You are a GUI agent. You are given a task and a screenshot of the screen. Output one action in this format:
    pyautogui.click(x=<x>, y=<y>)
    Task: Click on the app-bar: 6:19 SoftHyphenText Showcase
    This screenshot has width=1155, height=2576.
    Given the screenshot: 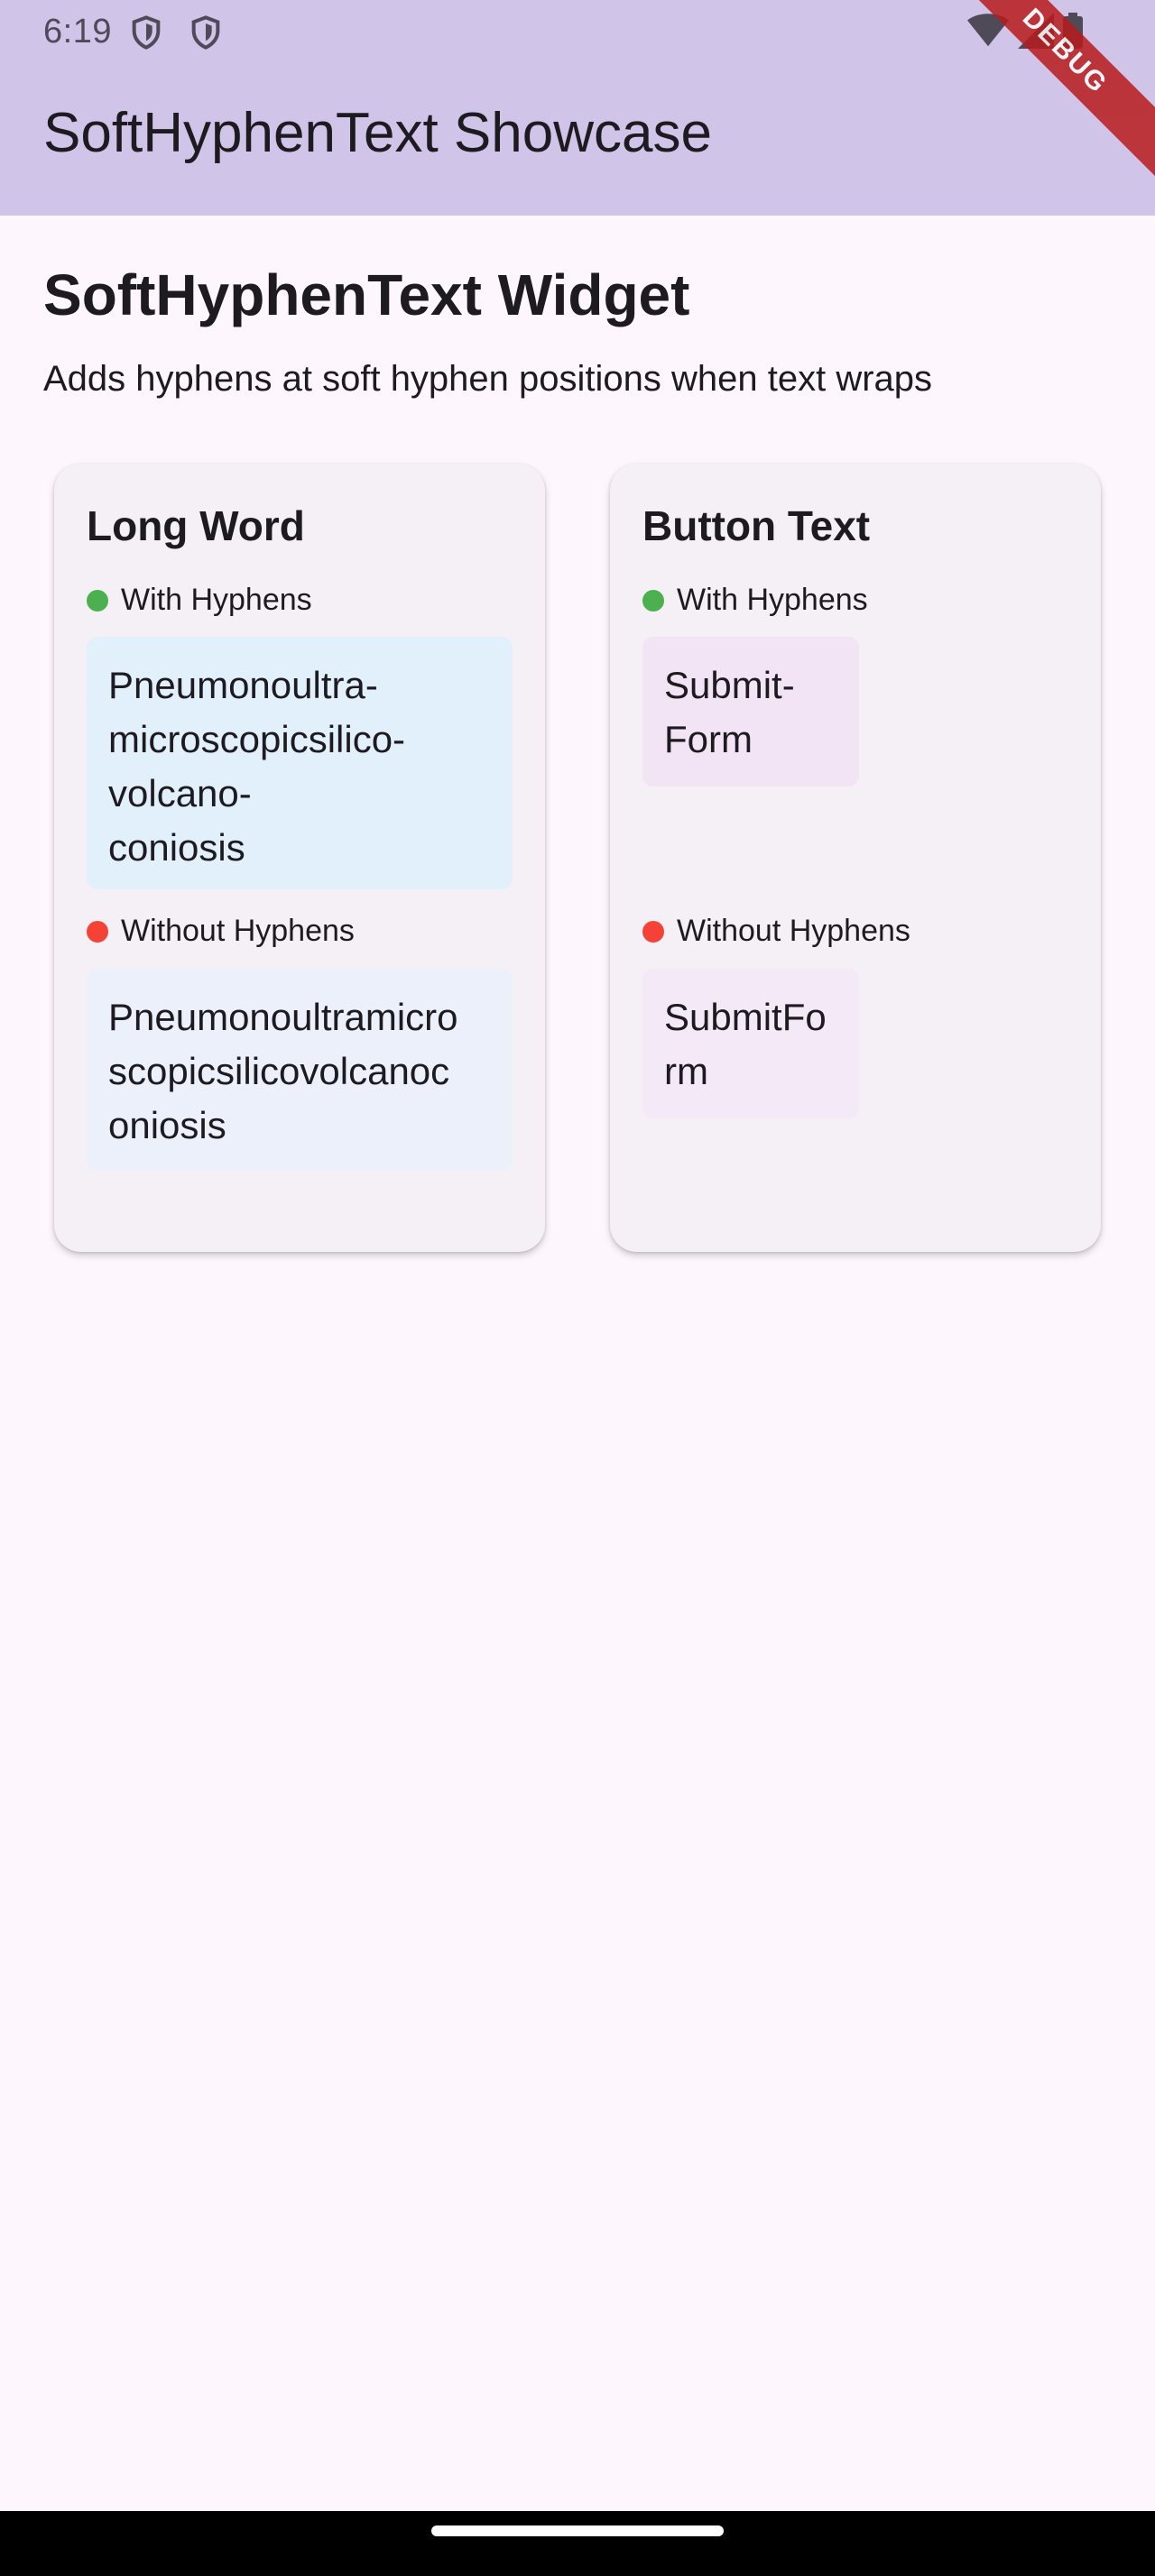 What is the action you would take?
    pyautogui.click(x=577, y=108)
    